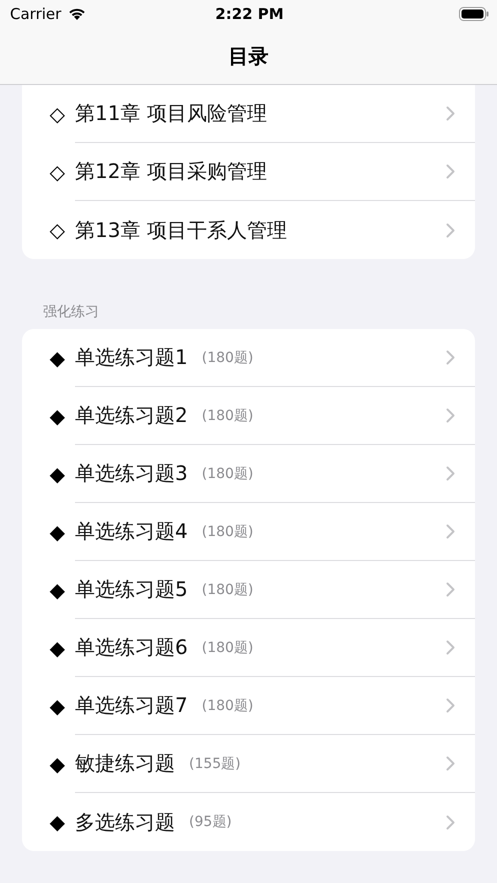  What do you see at coordinates (248, 822) in the screenshot?
I see `list-row: ◆ 多选练习题 (95题)` at bounding box center [248, 822].